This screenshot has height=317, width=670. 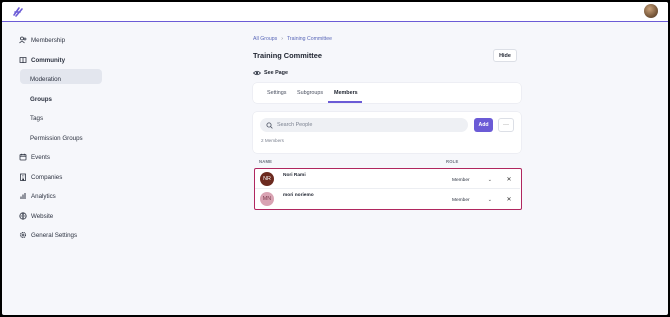 I want to click on sidebar-item-analytics: Analytics, so click(x=37, y=196).